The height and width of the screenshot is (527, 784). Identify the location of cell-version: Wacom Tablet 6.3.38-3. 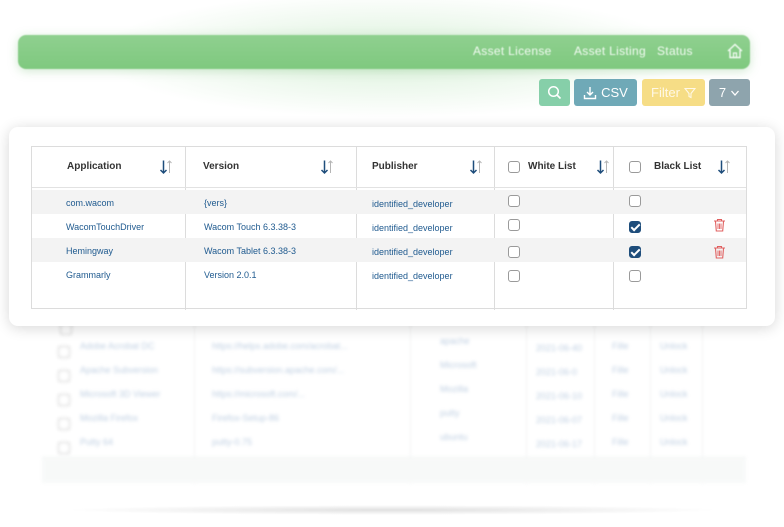
(250, 251).